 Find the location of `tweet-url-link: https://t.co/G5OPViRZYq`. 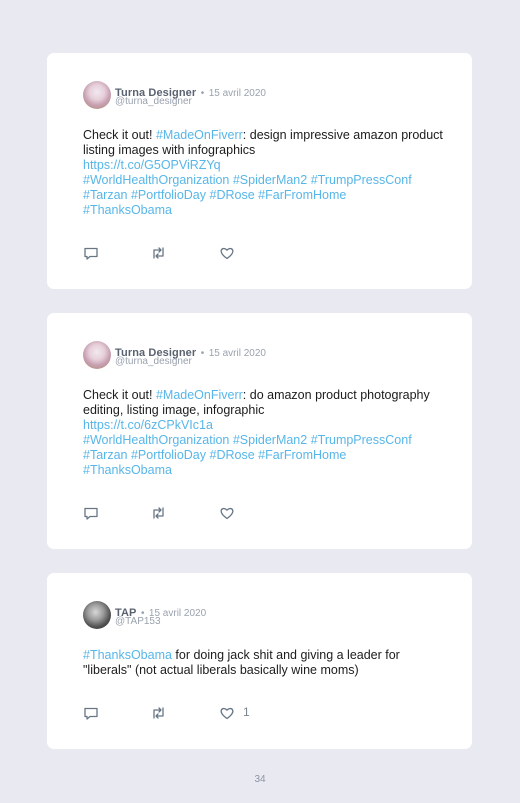

tweet-url-link: https://t.co/G5OPViRZYq is located at coordinates (152, 165).